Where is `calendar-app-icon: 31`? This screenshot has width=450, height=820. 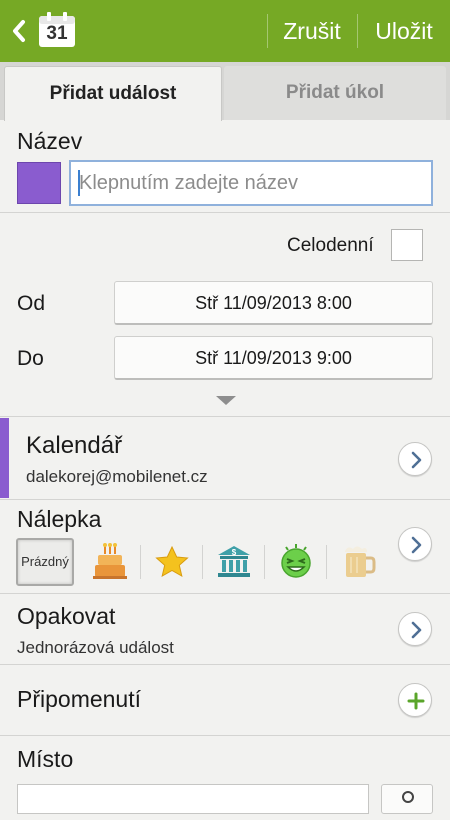 calendar-app-icon: 31 is located at coordinates (57, 30).